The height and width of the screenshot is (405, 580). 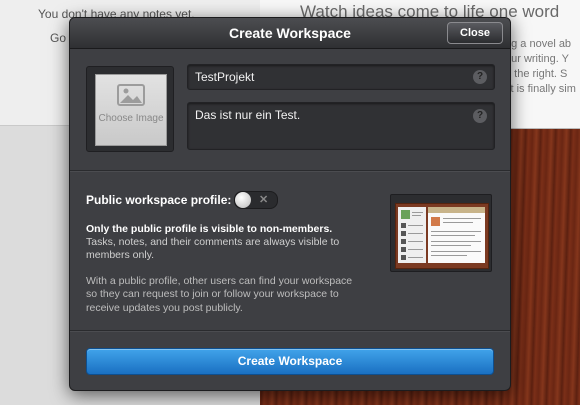 I want to click on preview-window, so click(x=442, y=236).